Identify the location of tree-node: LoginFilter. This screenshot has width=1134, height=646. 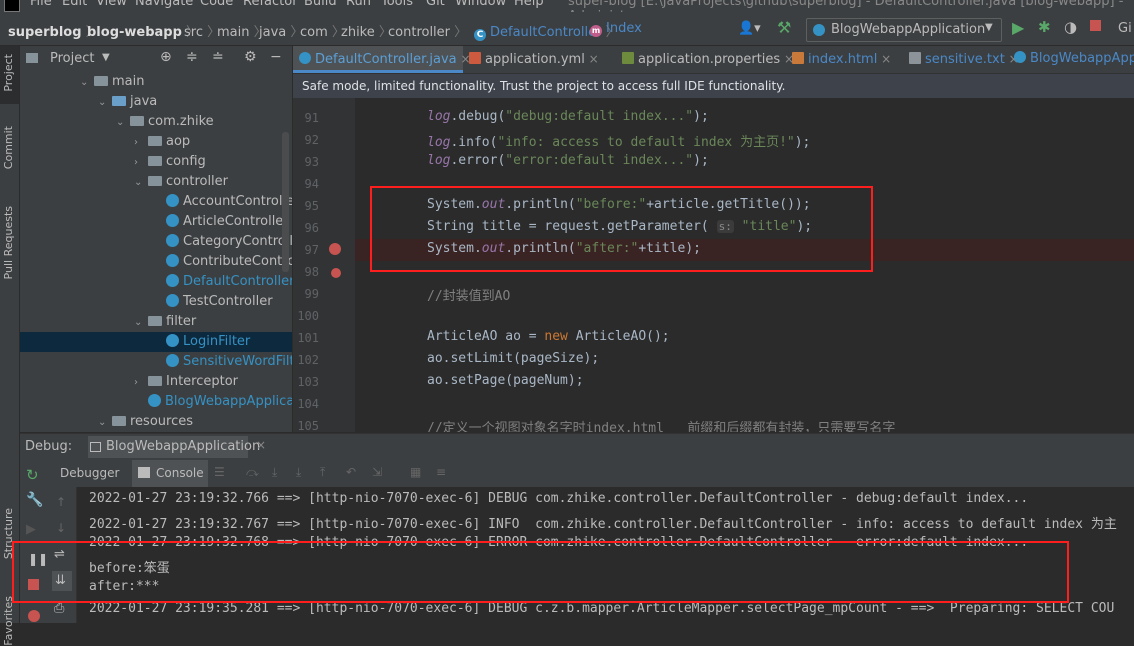
(156, 342).